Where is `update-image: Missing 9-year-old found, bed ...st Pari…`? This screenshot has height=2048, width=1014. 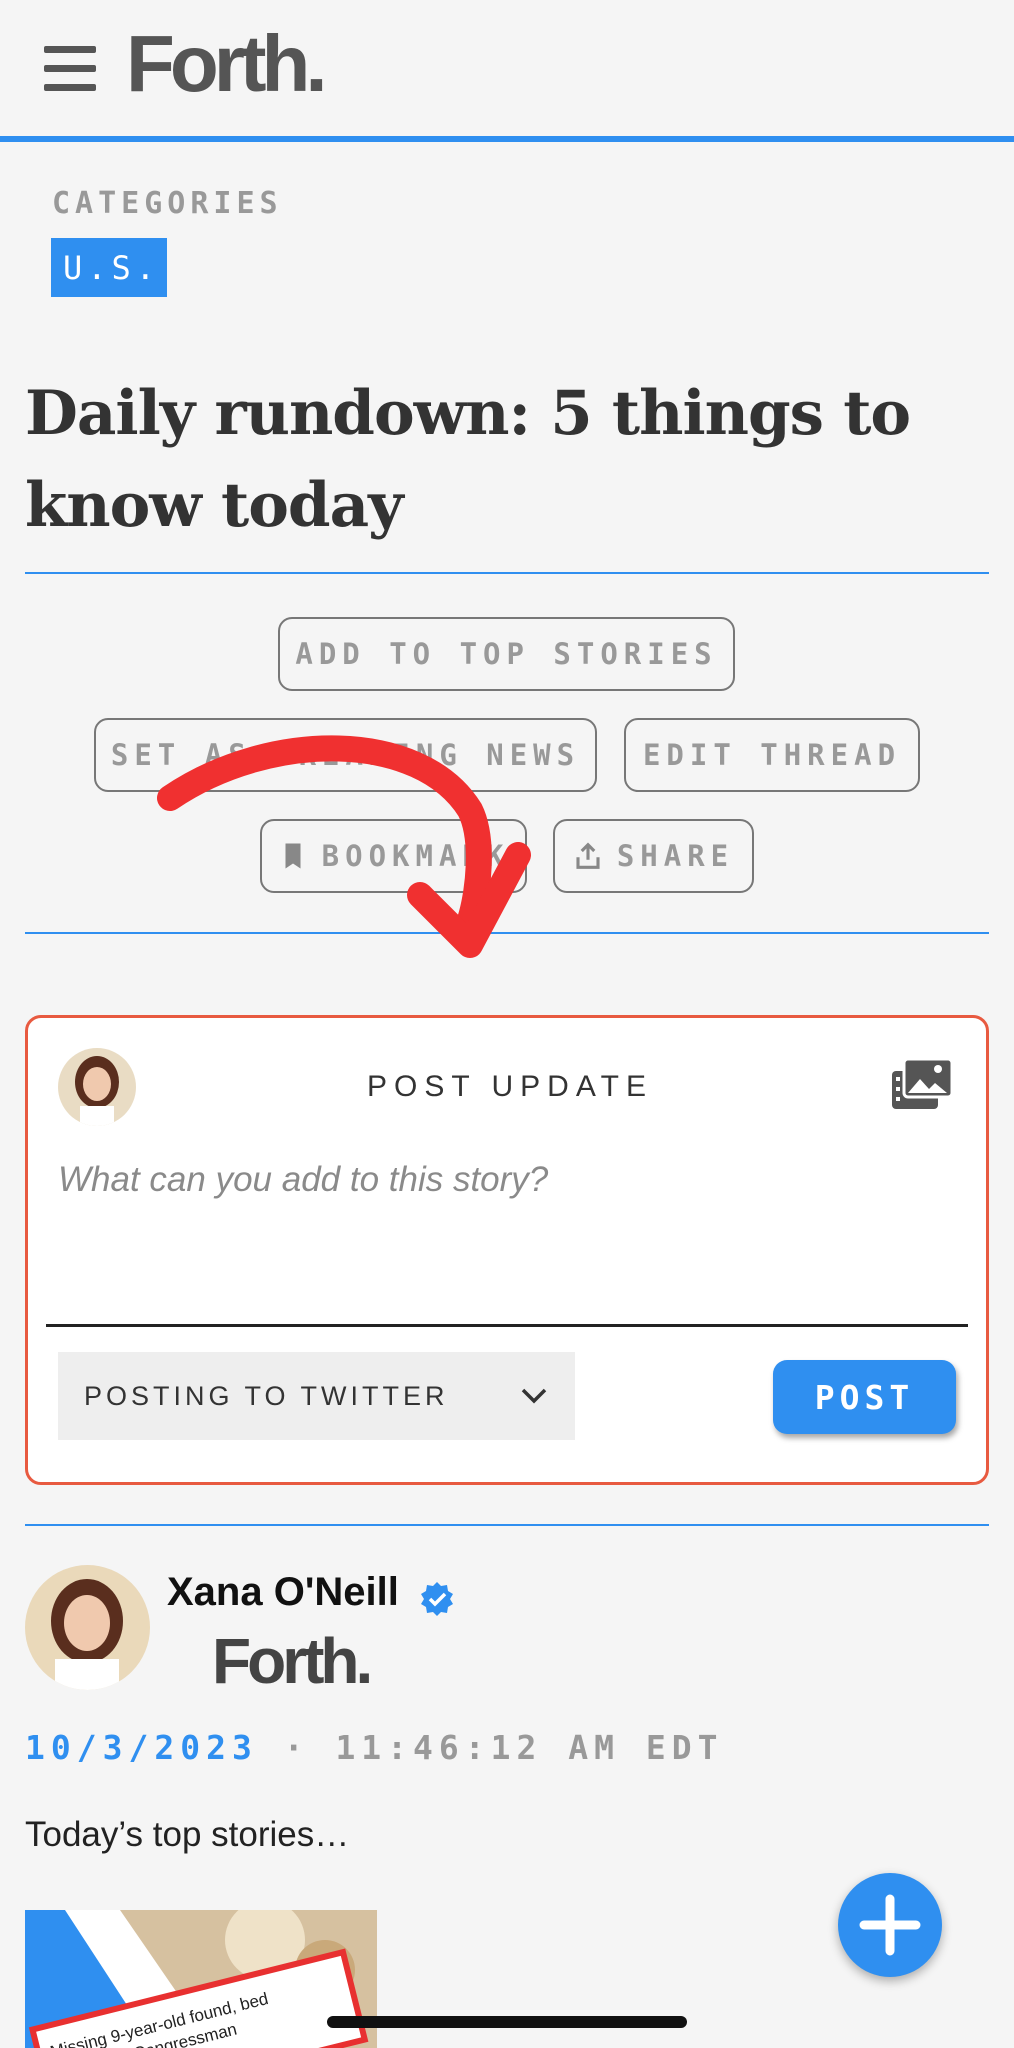
update-image: Missing 9-year-old found, bed ...st Pari… is located at coordinates (201, 1979).